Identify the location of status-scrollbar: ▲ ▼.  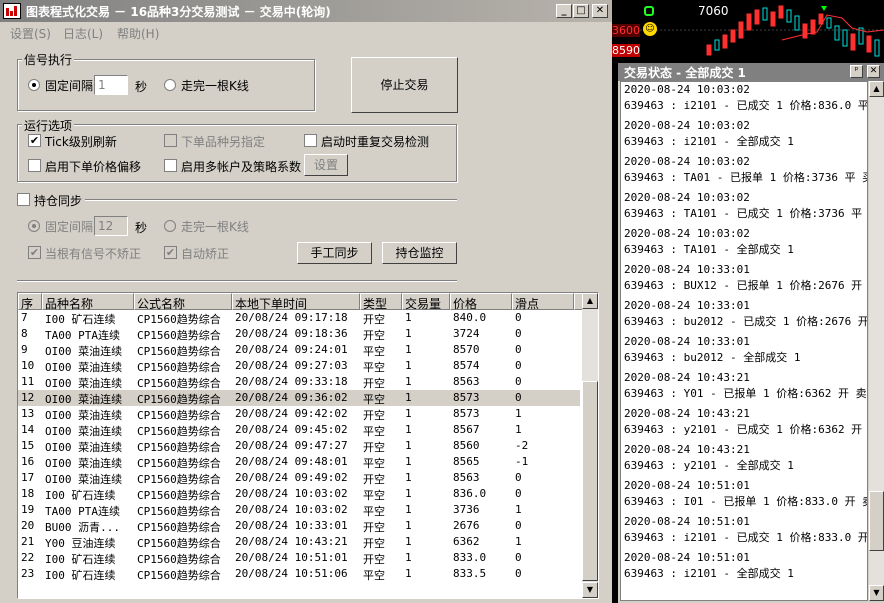
(876, 341).